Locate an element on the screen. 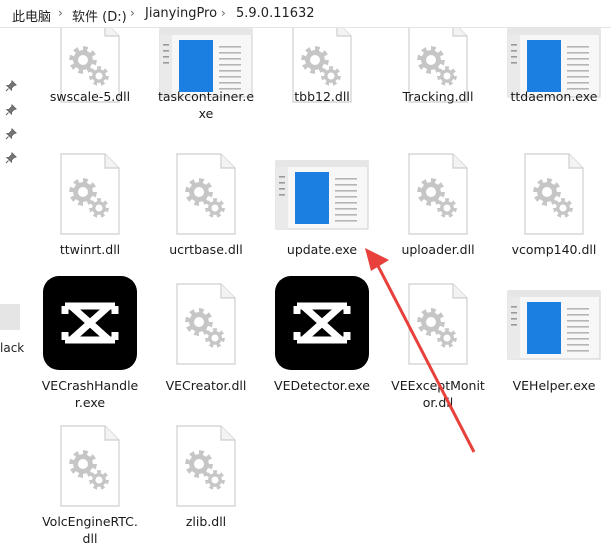  file-name-label: ucrtbase.dll is located at coordinates (206, 249).